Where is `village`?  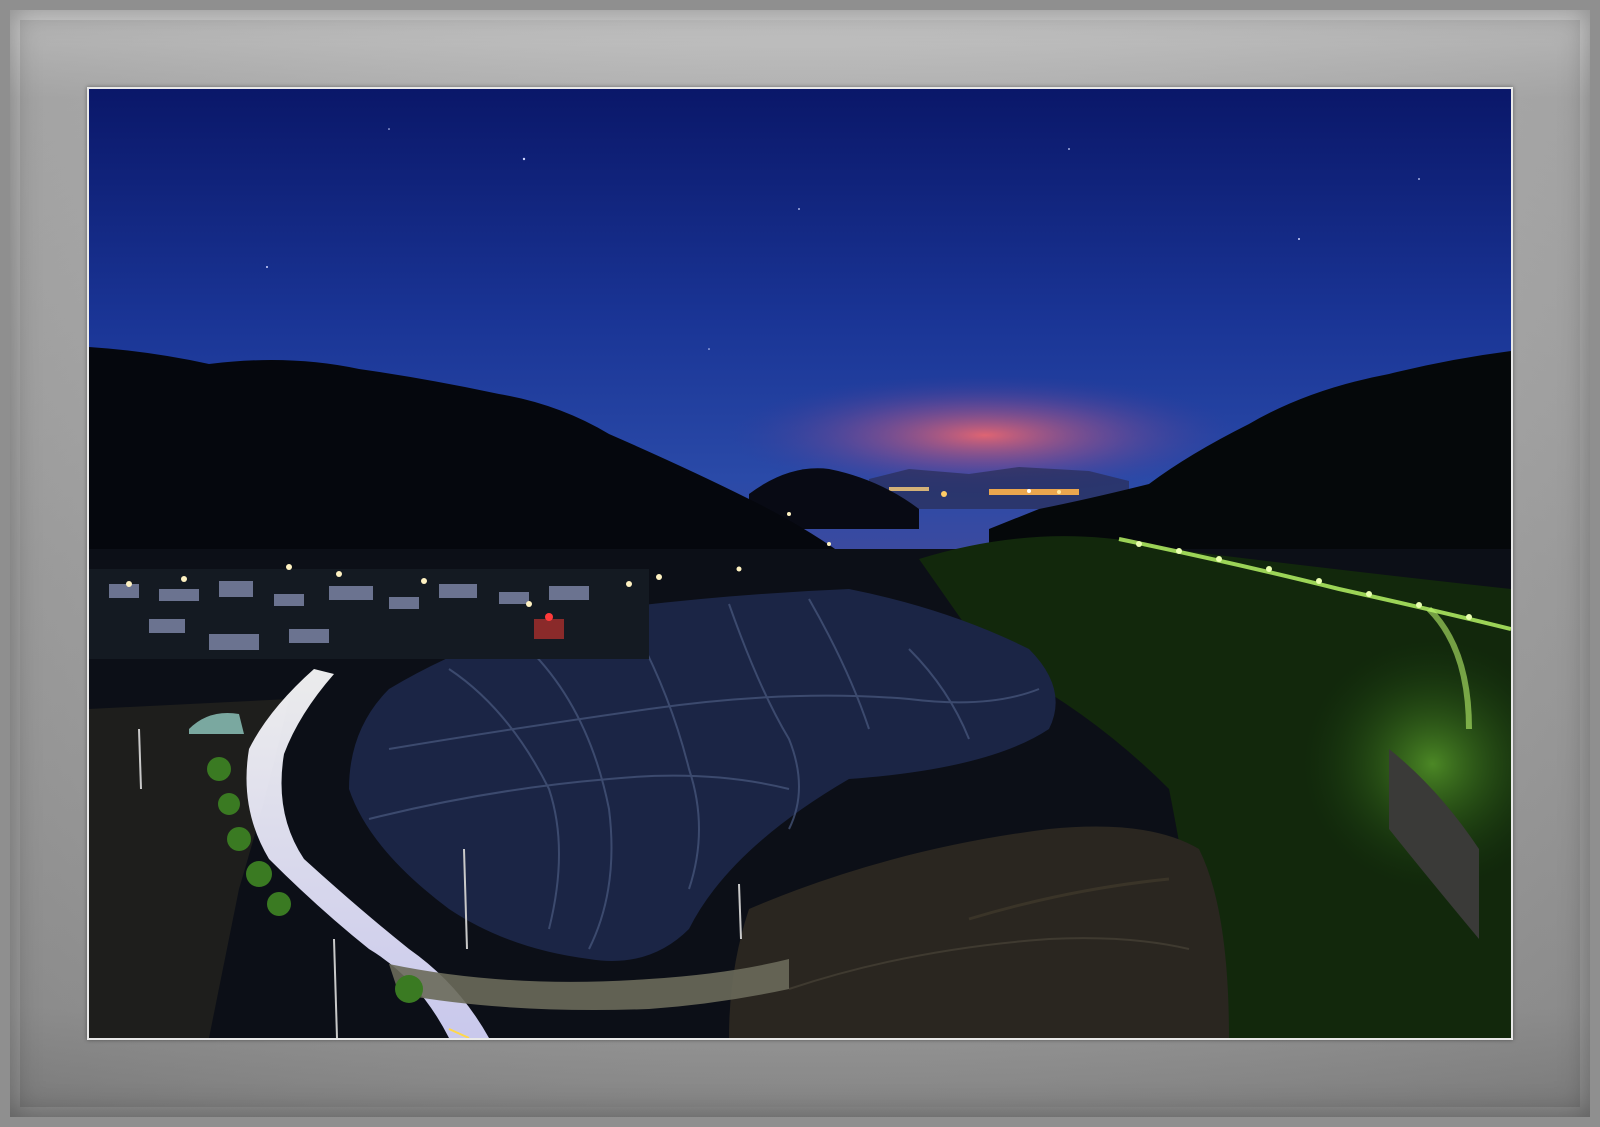
village is located at coordinates (369, 614).